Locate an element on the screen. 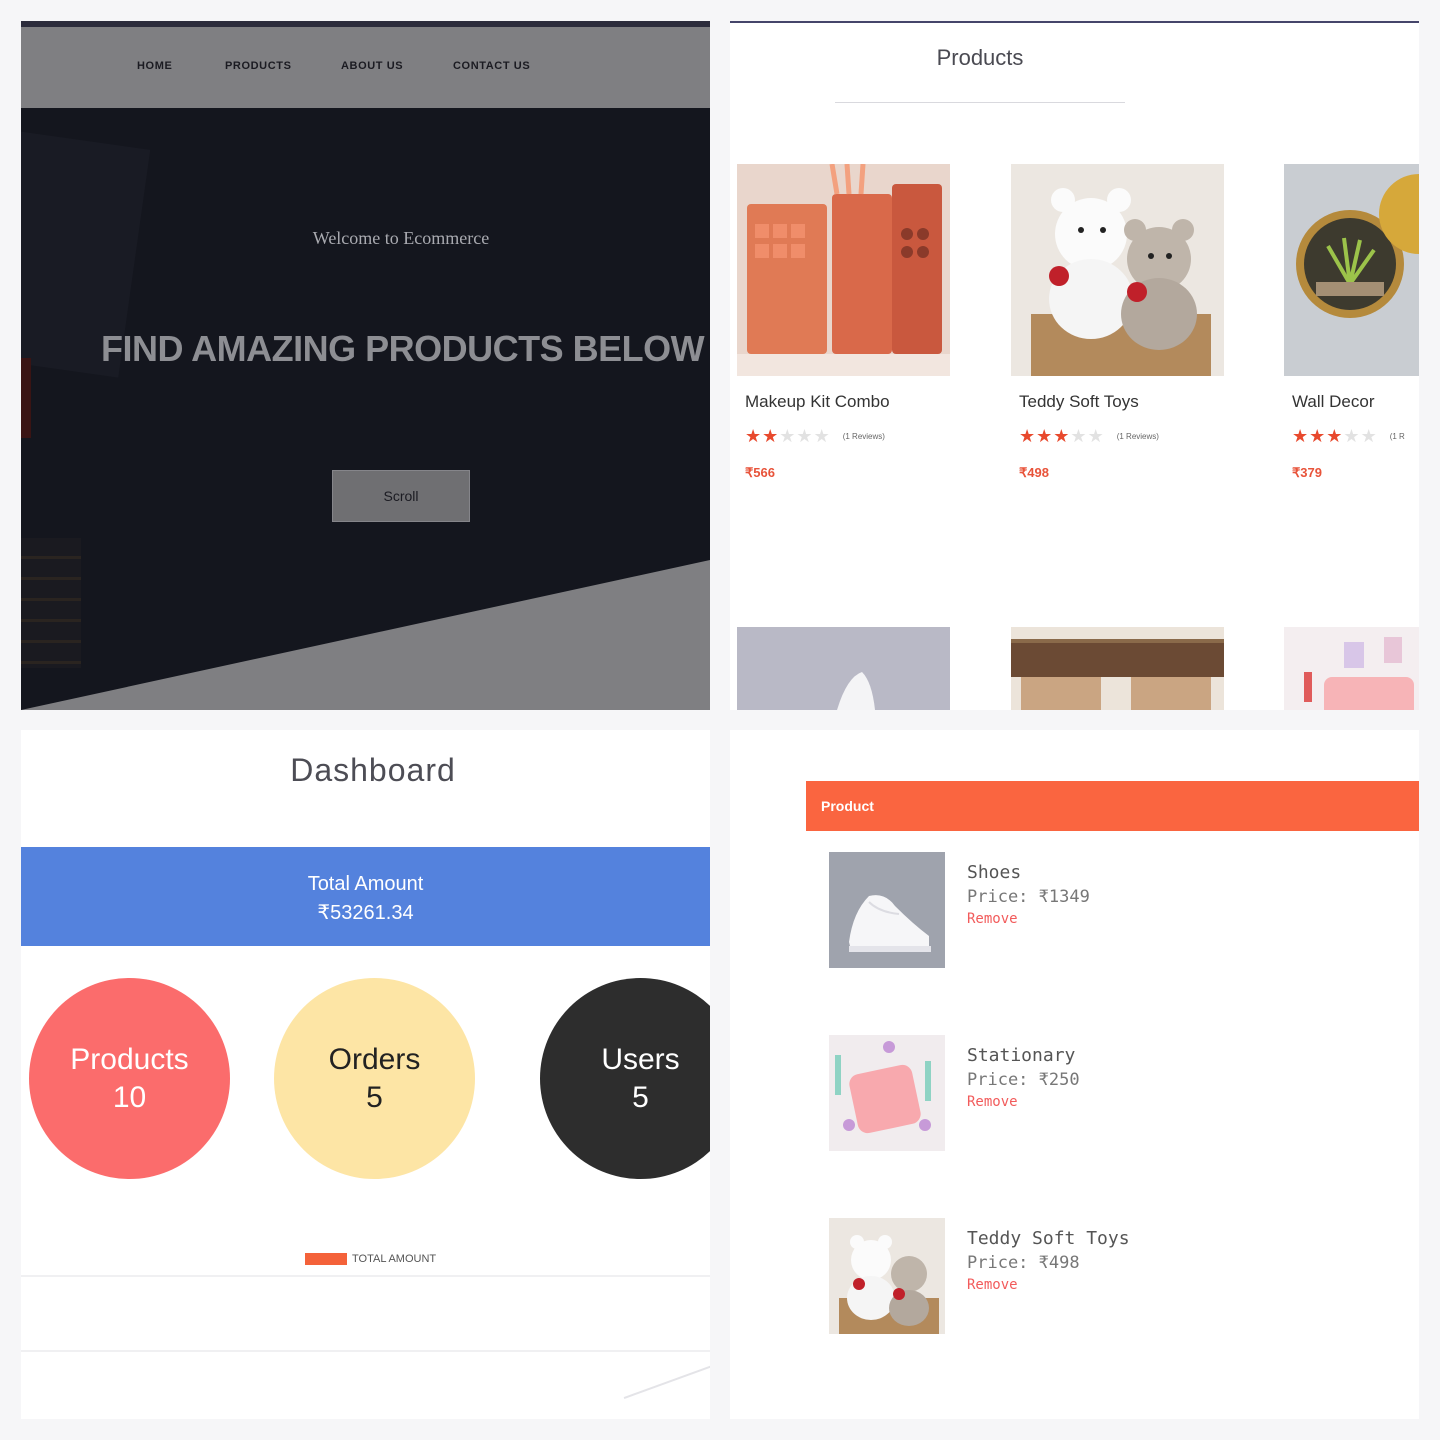  stat-users-label: Users is located at coordinates (640, 1059).